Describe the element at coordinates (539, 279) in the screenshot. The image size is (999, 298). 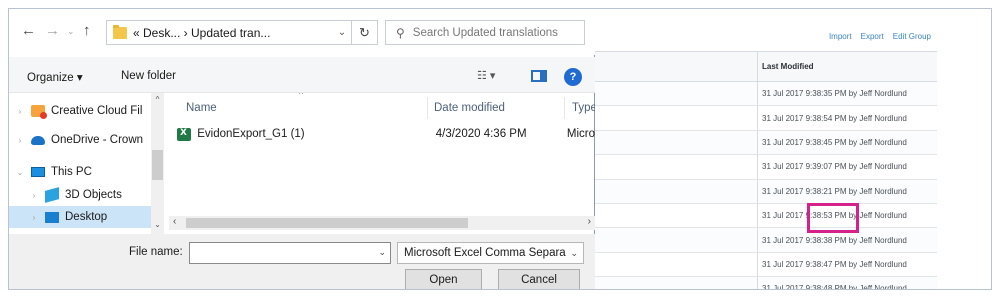
I see `cancel-button: Cancel` at that location.